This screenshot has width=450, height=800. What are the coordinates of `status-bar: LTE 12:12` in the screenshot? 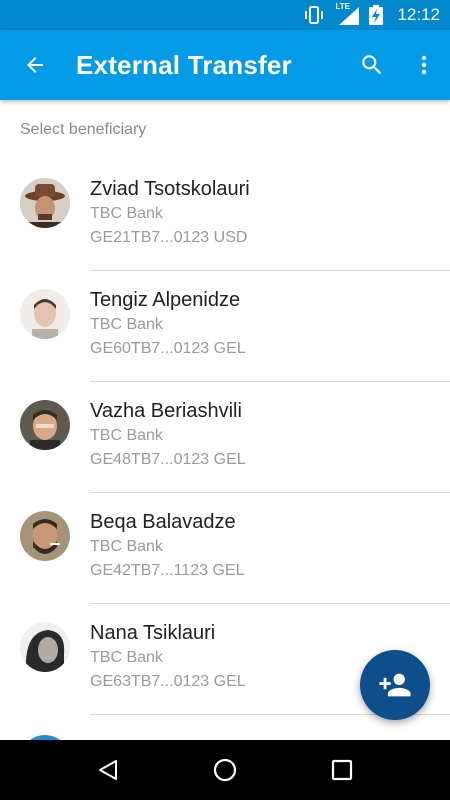 It's located at (225, 15).